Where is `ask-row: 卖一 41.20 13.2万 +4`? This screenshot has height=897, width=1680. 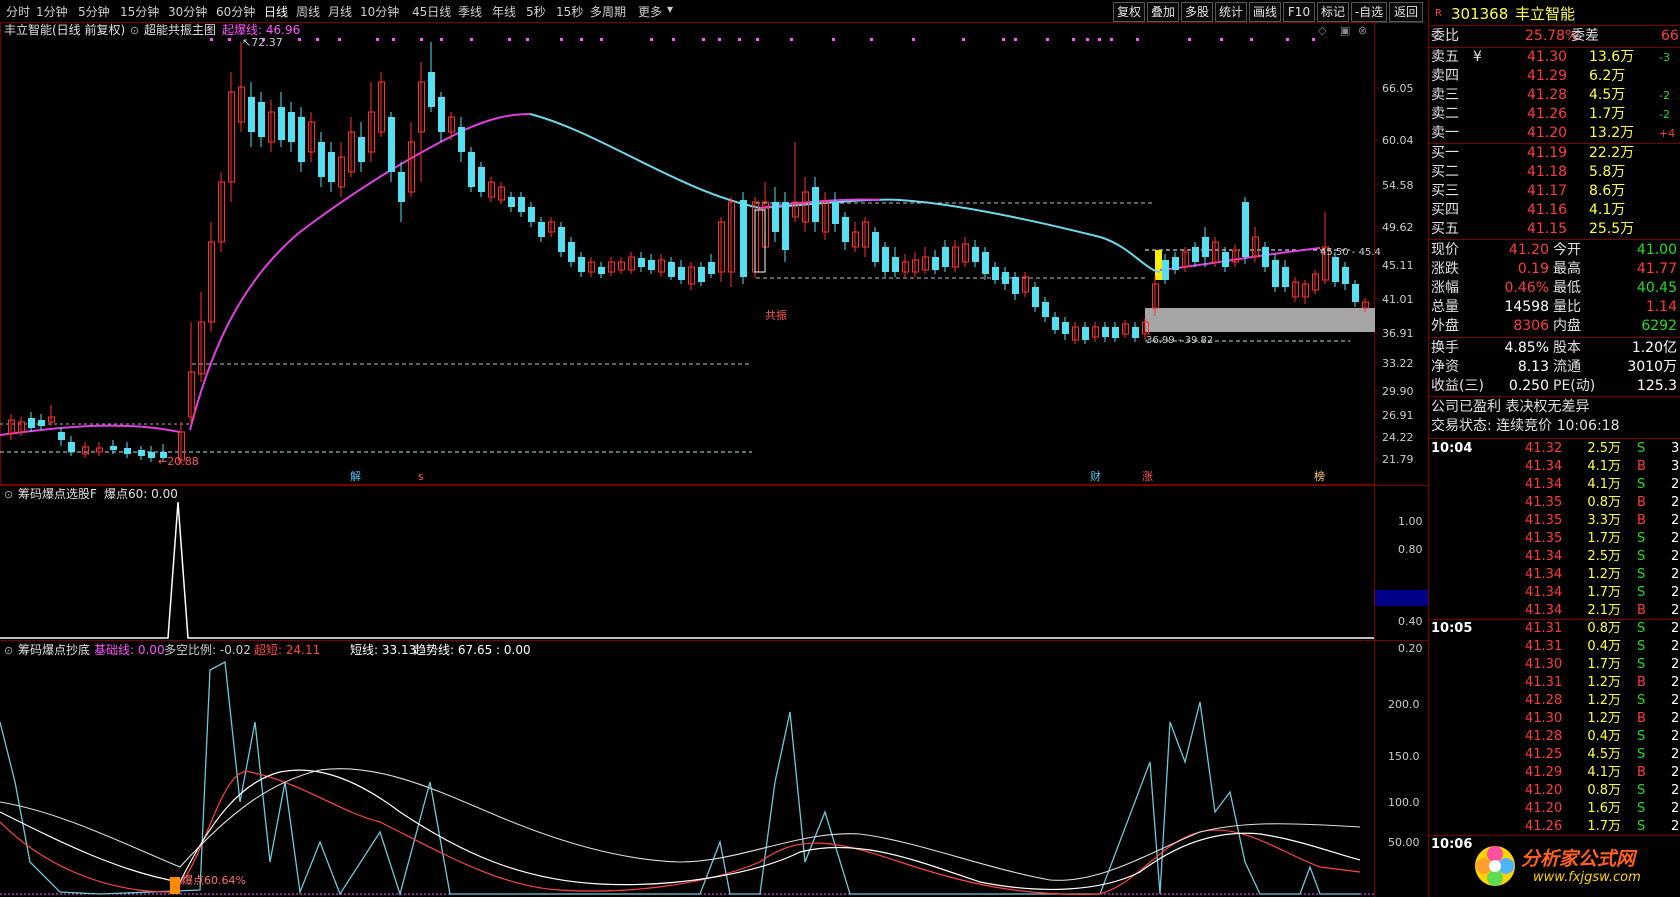
ask-row: 卖一 41.20 13.2万 +4 is located at coordinates (1554, 133).